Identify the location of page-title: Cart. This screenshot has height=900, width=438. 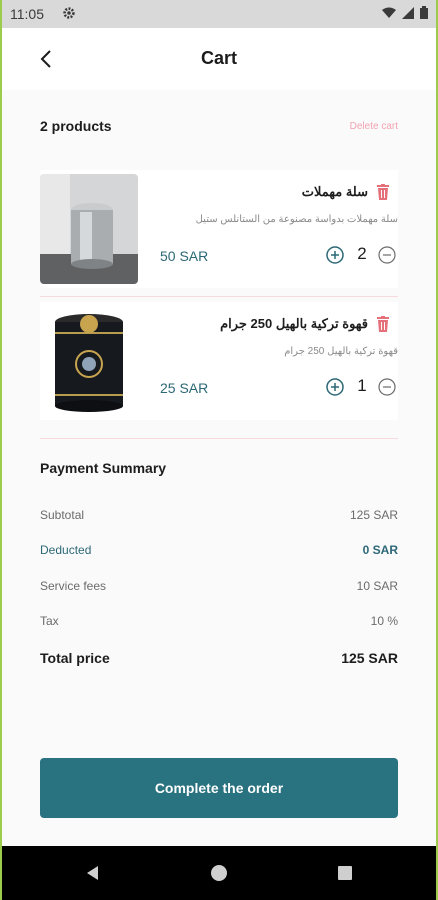
(218, 58).